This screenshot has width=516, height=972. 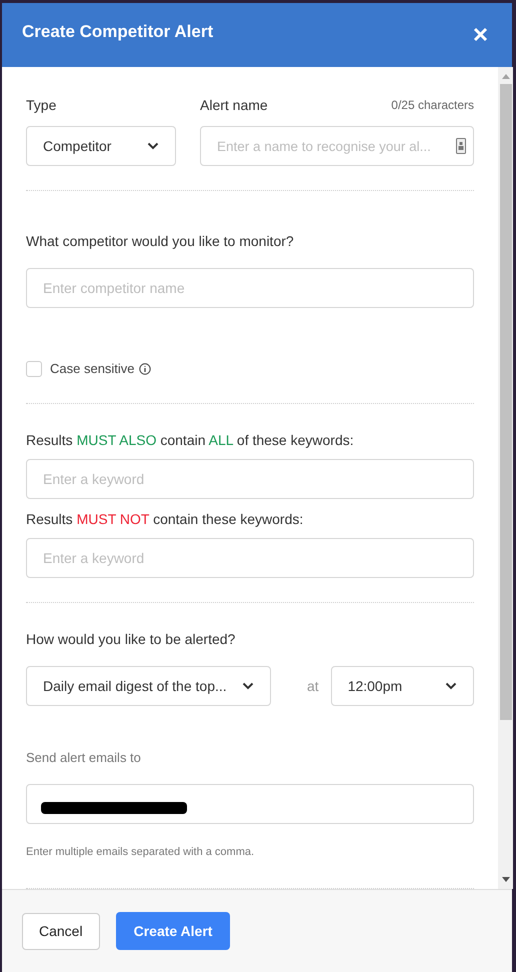 I want to click on keyword-rule-label: Results MUST NOT contain these keywords:, so click(x=165, y=519).